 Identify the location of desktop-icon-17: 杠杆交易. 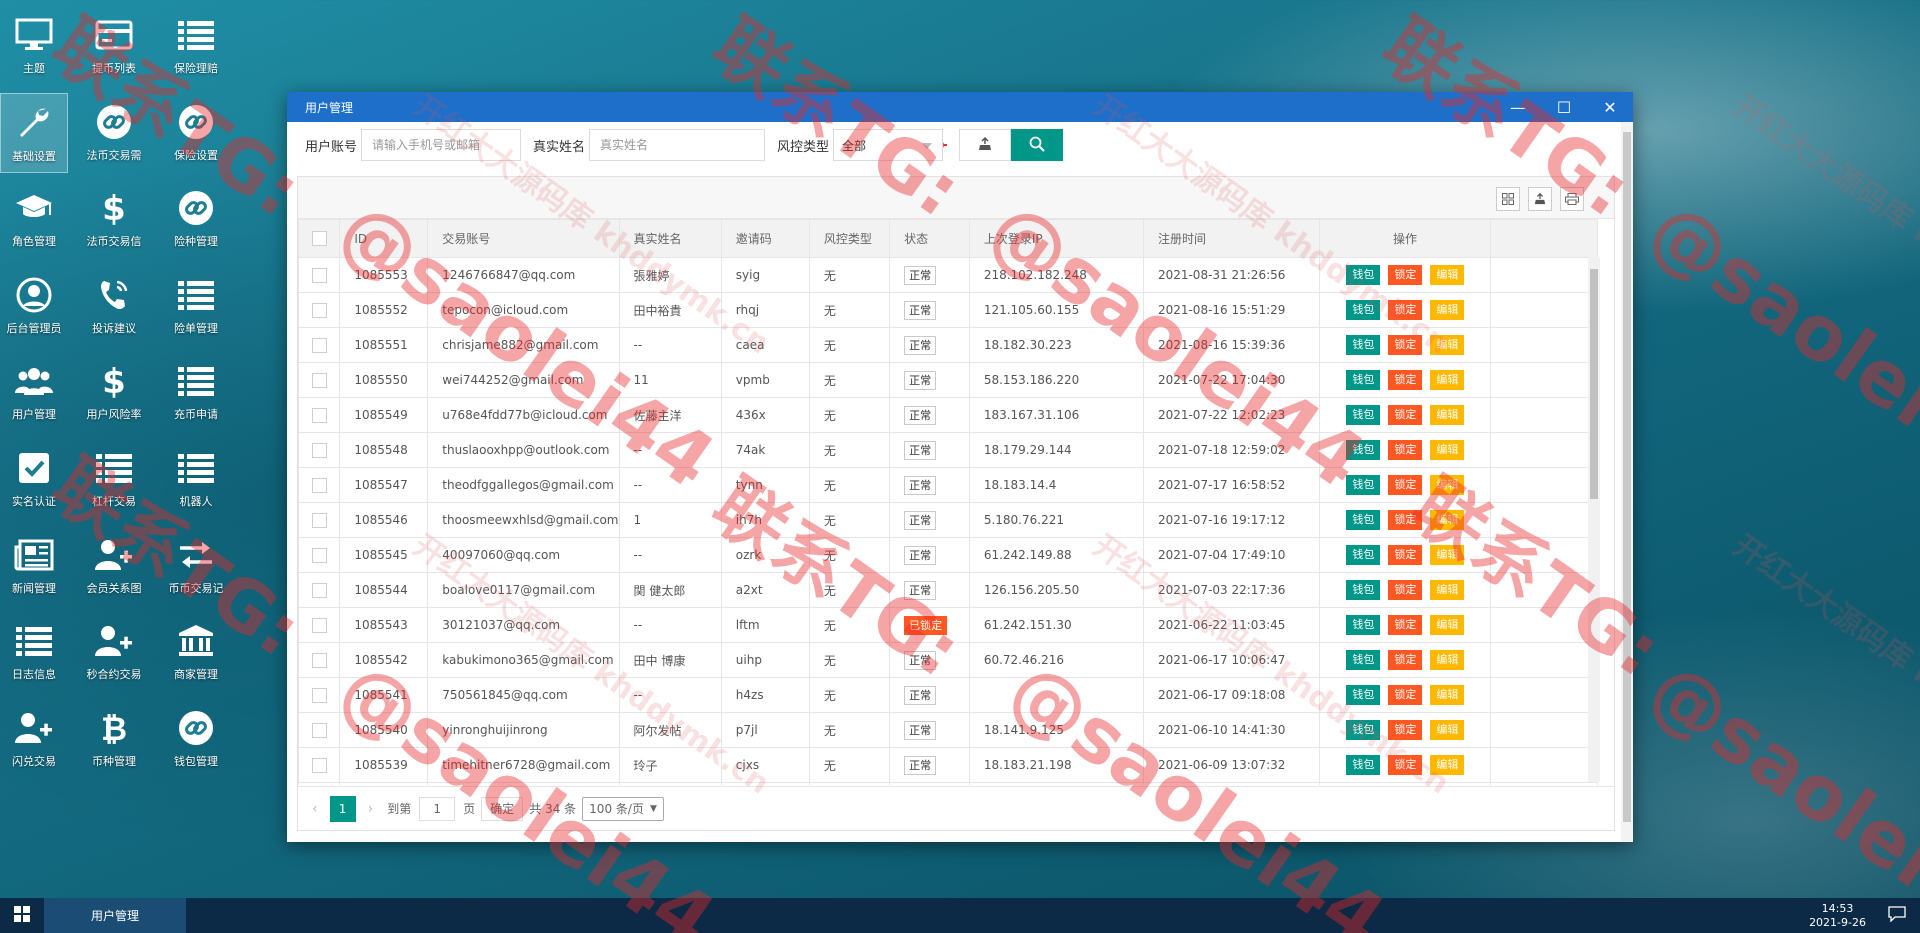
(114, 479).